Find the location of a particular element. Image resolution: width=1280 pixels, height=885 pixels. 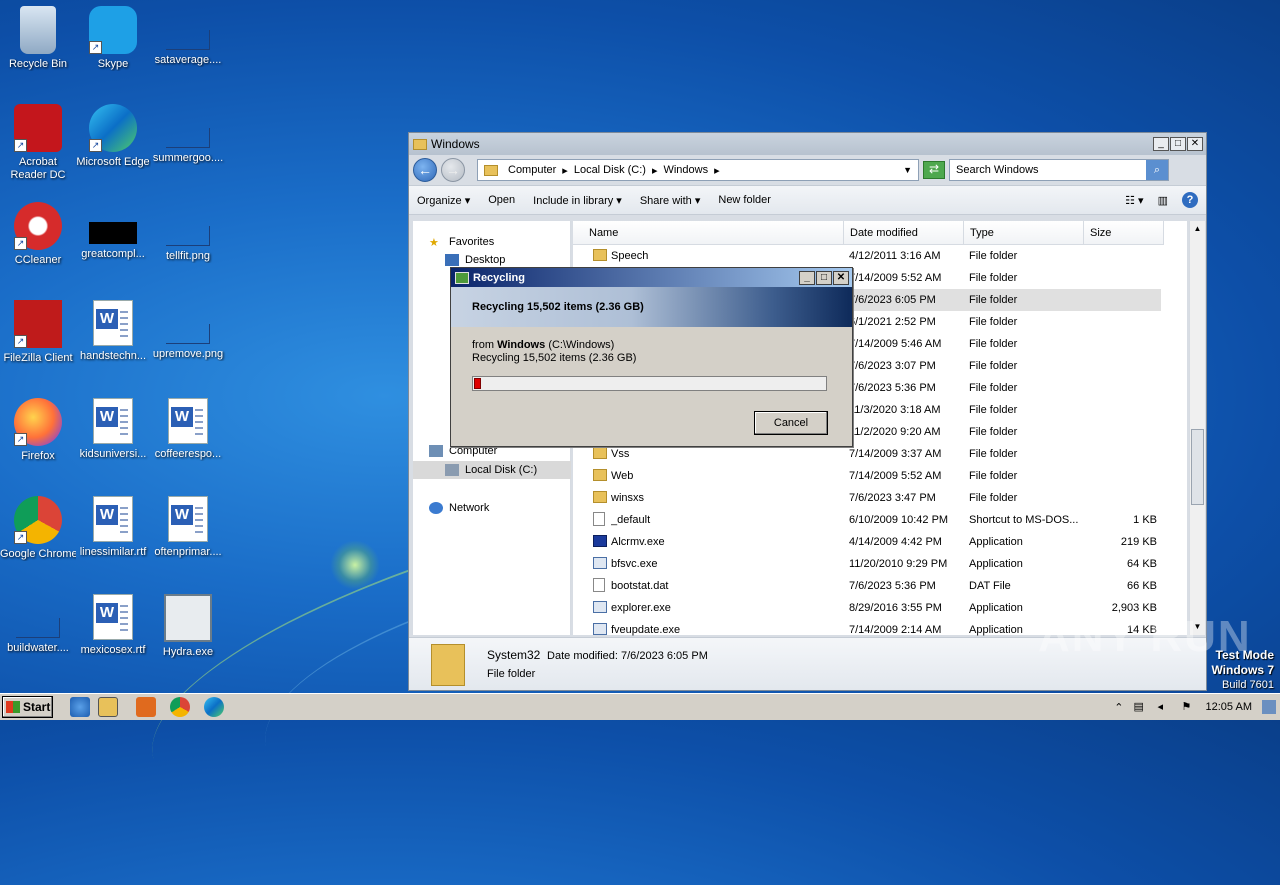

search-input: Search Windows ⌕ is located at coordinates (1059, 170).